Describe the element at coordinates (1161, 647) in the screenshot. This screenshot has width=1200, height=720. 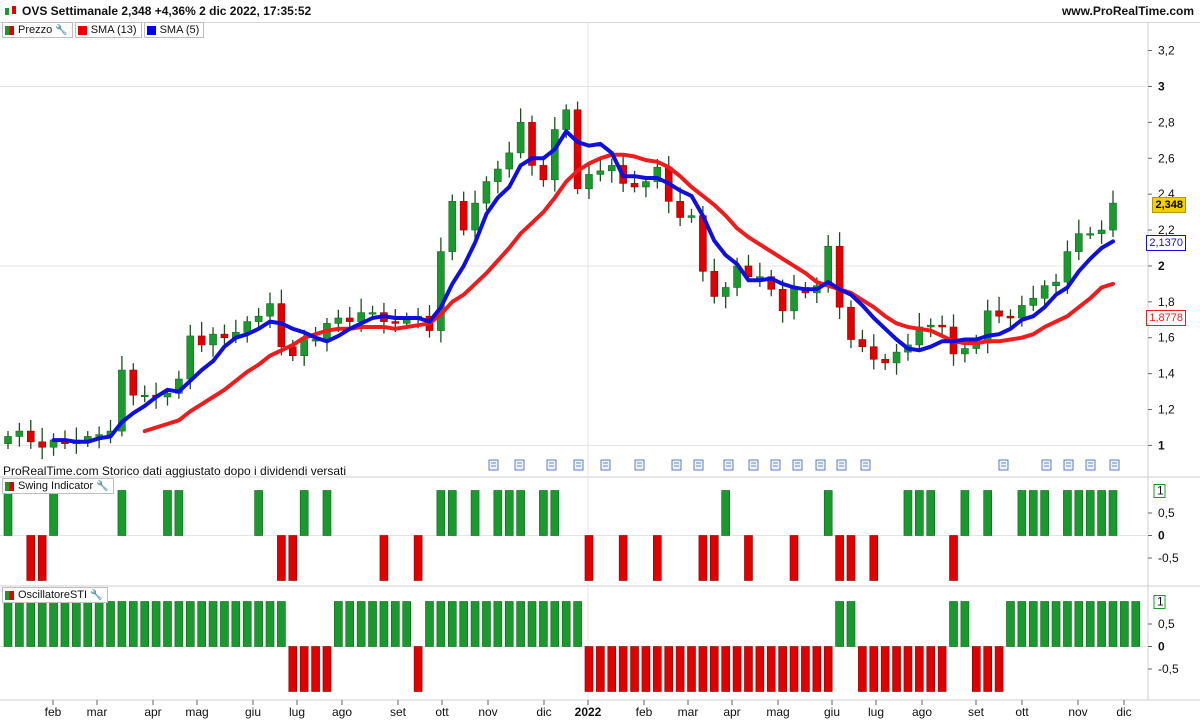
I see `sti-y-tick-label: 0` at that location.